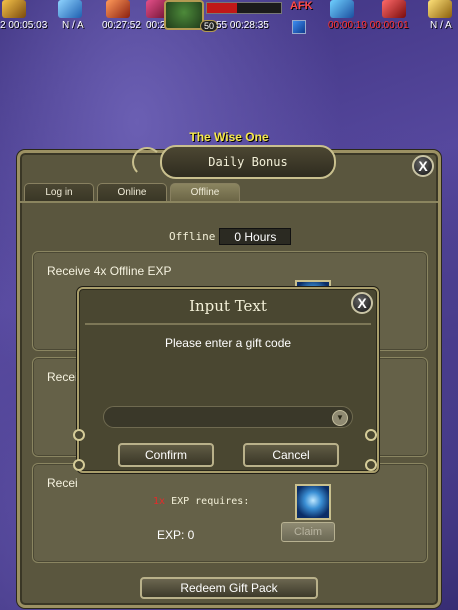  What do you see at coordinates (121, 25) in the screenshot?
I see `buff-timer-3: 00:27:52` at bounding box center [121, 25].